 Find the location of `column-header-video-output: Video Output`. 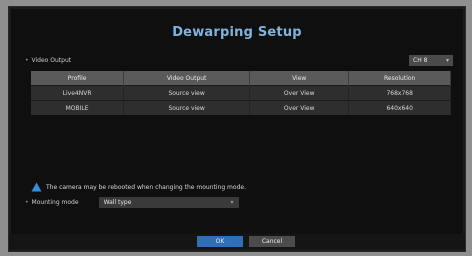

column-header-video-output: Video Output is located at coordinates (187, 78).